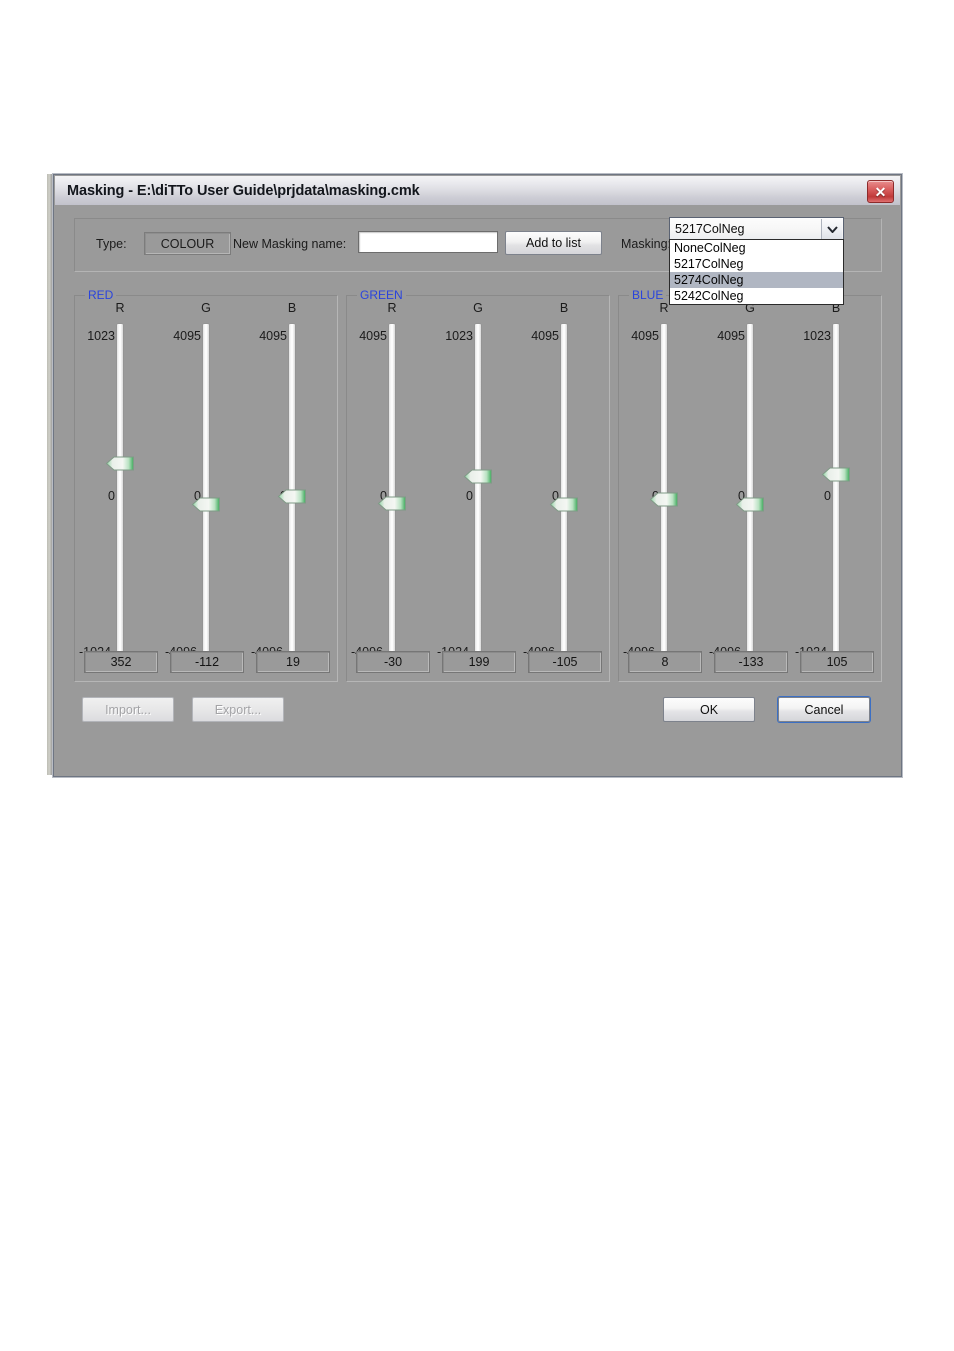 This screenshot has height=1351, width=954. I want to click on channel-value-field: 8, so click(665, 662).